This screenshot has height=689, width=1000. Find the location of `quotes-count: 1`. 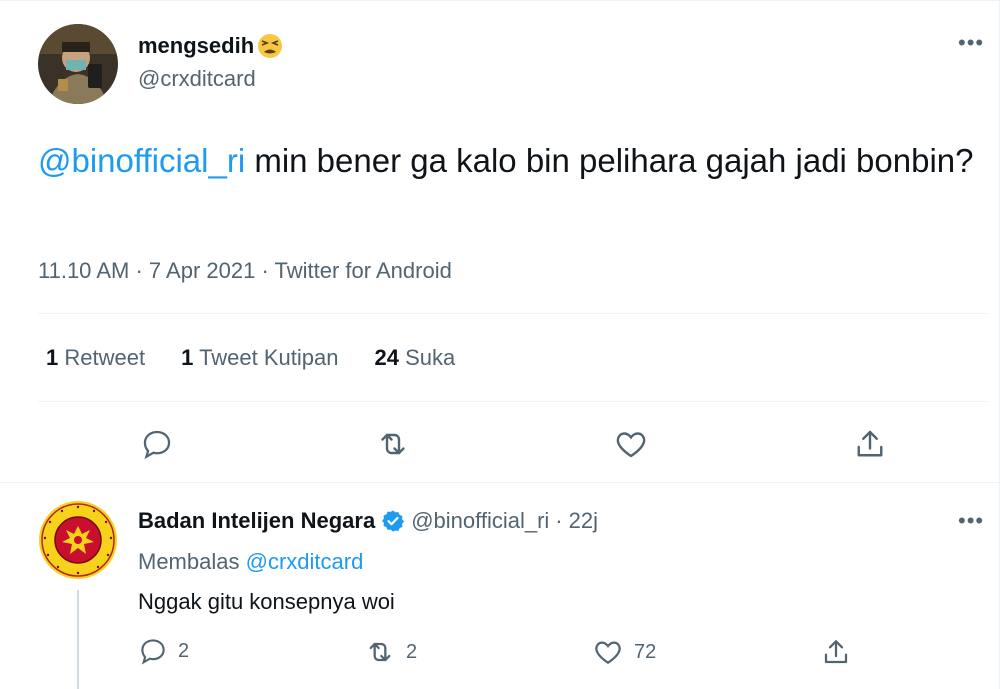

quotes-count: 1 is located at coordinates (187, 357).